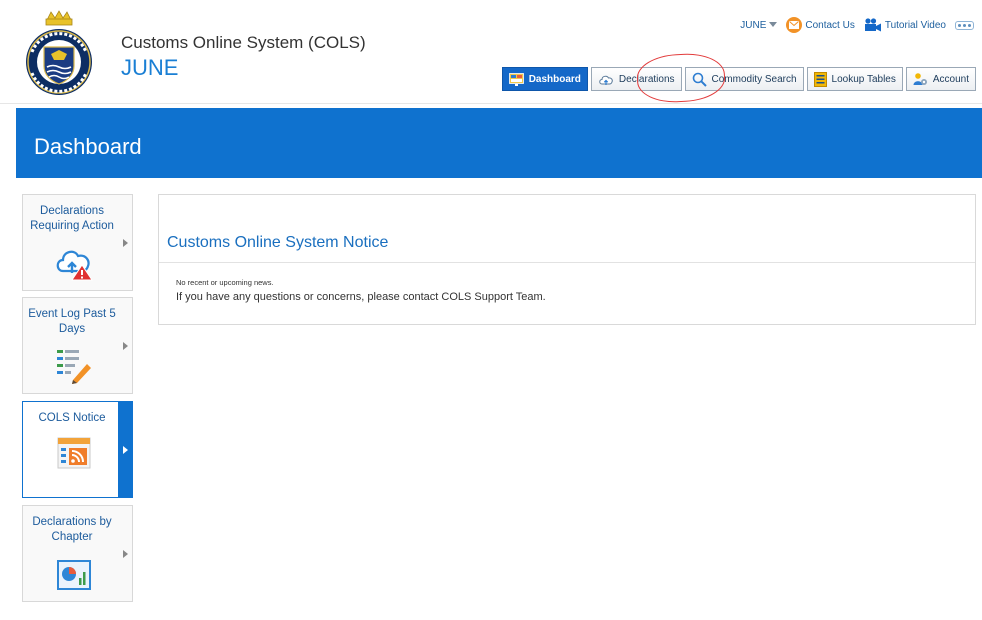 The height and width of the screenshot is (620, 982). I want to click on utility-bar: JUNE Contact Us Tutorial Video, so click(857, 25).